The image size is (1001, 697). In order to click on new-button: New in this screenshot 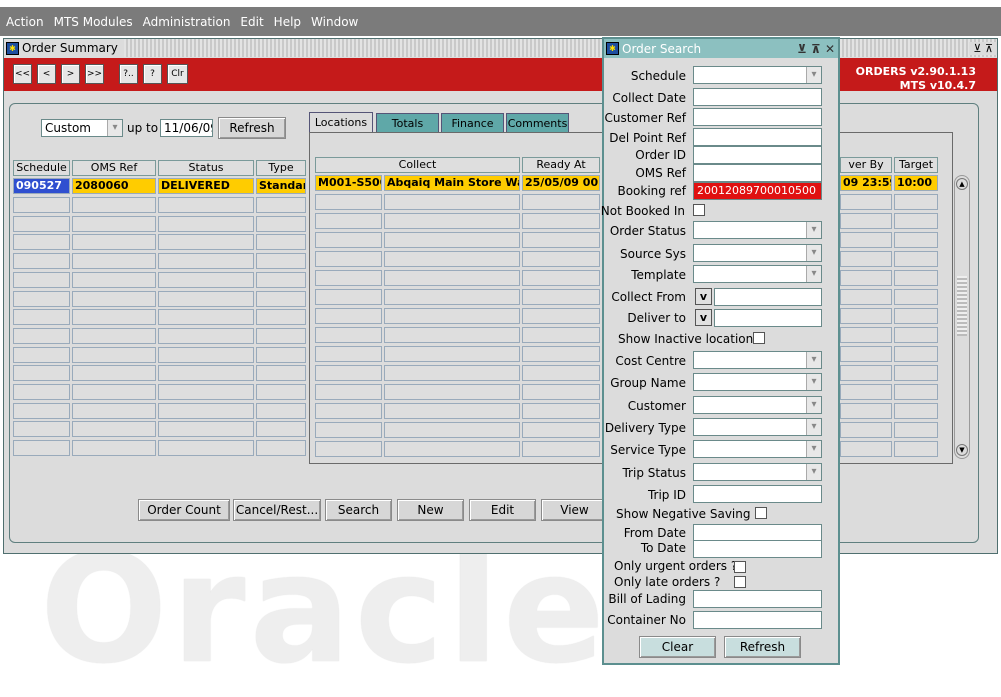, I will do `click(430, 510)`.